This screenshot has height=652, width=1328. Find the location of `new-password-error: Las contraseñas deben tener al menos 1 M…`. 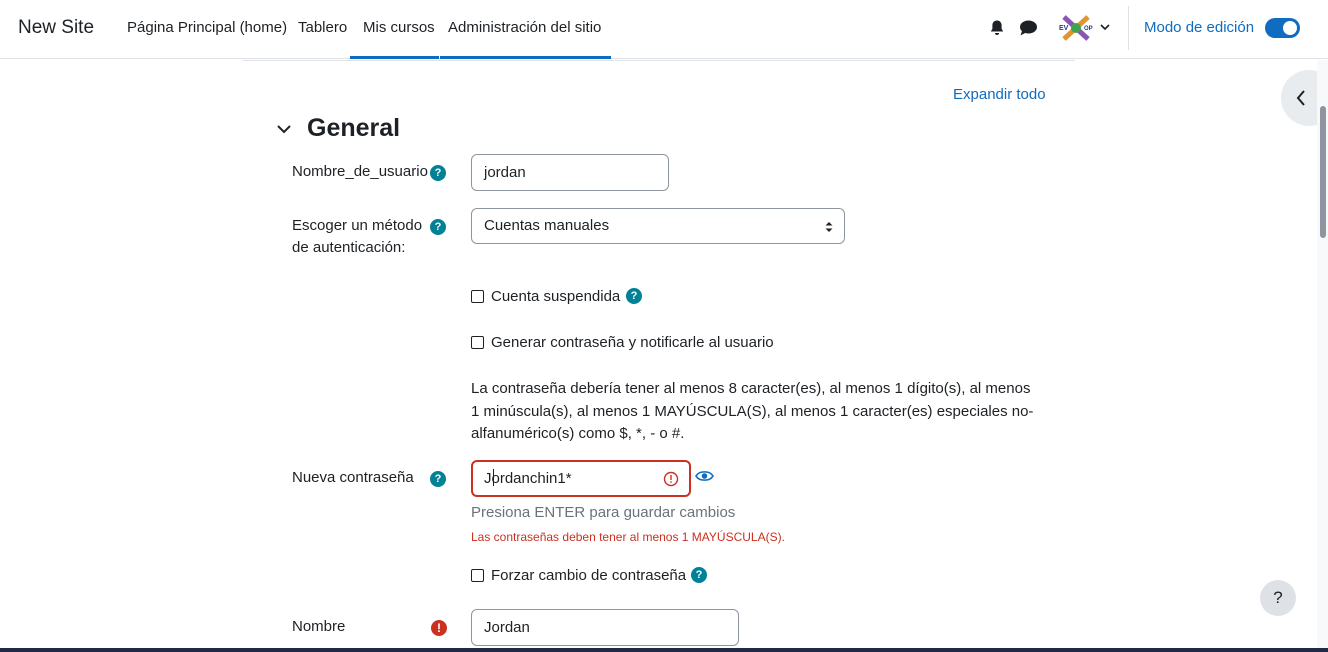

new-password-error: Las contraseñas deben tener al menos 1 M… is located at coordinates (628, 537).